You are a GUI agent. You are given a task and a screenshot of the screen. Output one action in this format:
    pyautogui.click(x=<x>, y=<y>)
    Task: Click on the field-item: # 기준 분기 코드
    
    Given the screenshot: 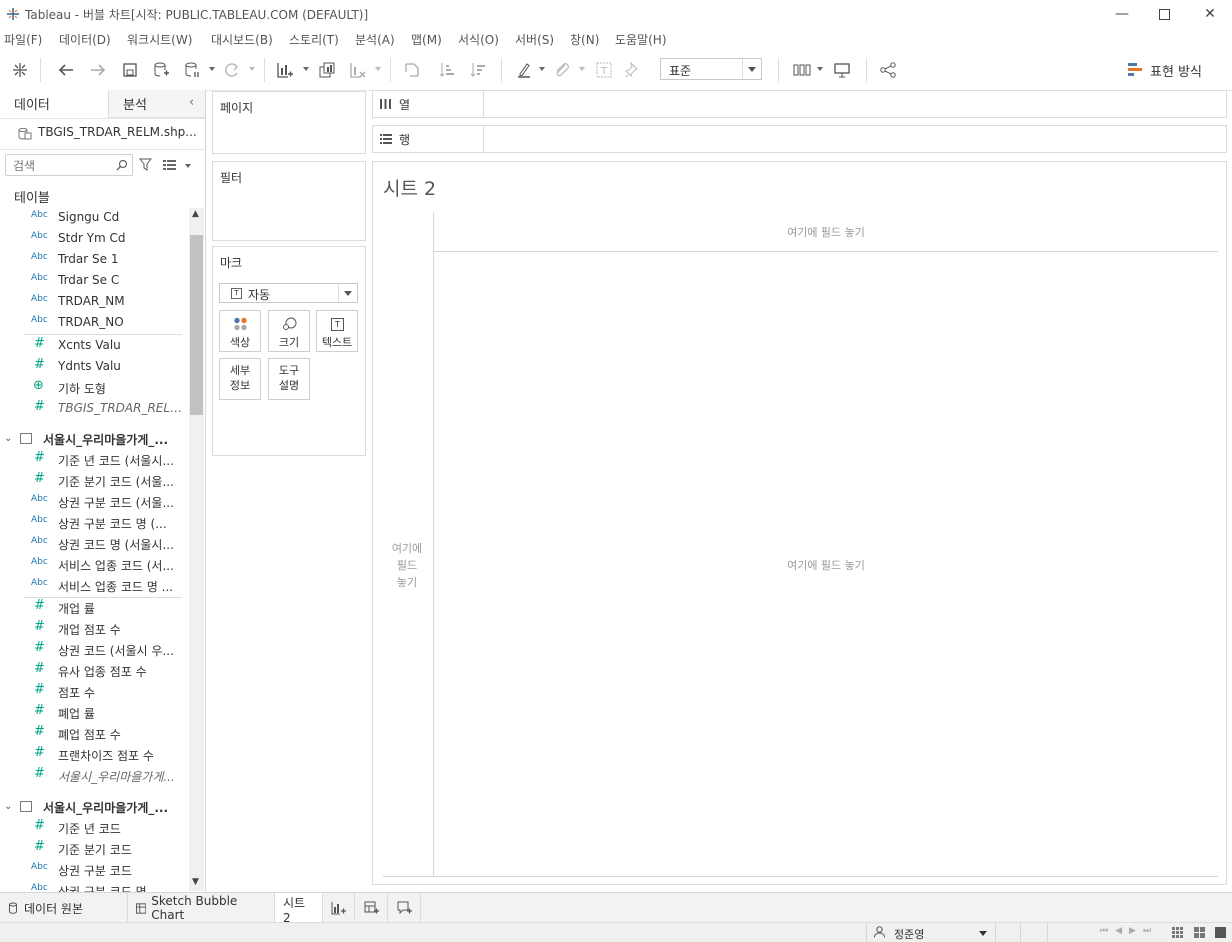 What is the action you would take?
    pyautogui.click(x=95, y=848)
    